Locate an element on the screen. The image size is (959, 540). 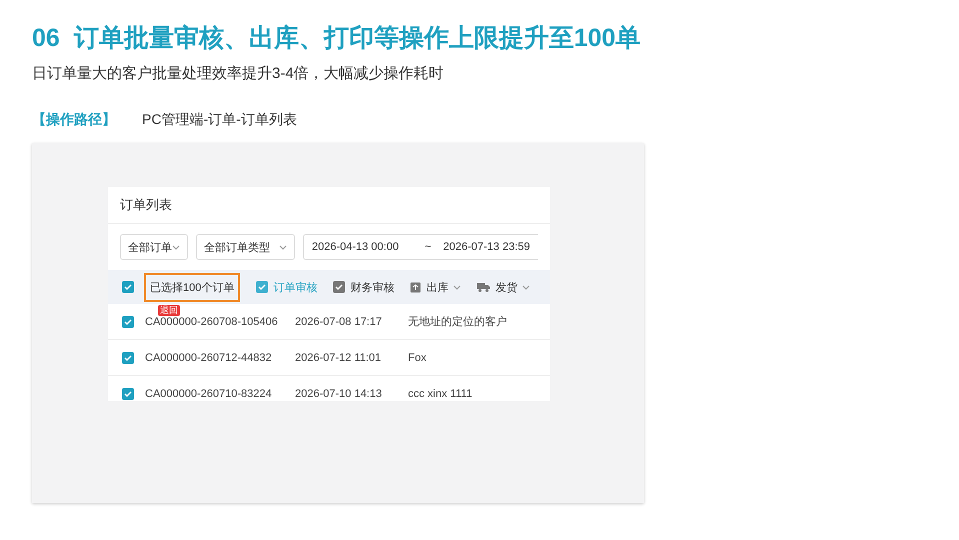
order-number: CA000000-260710-83224 is located at coordinates (209, 394).